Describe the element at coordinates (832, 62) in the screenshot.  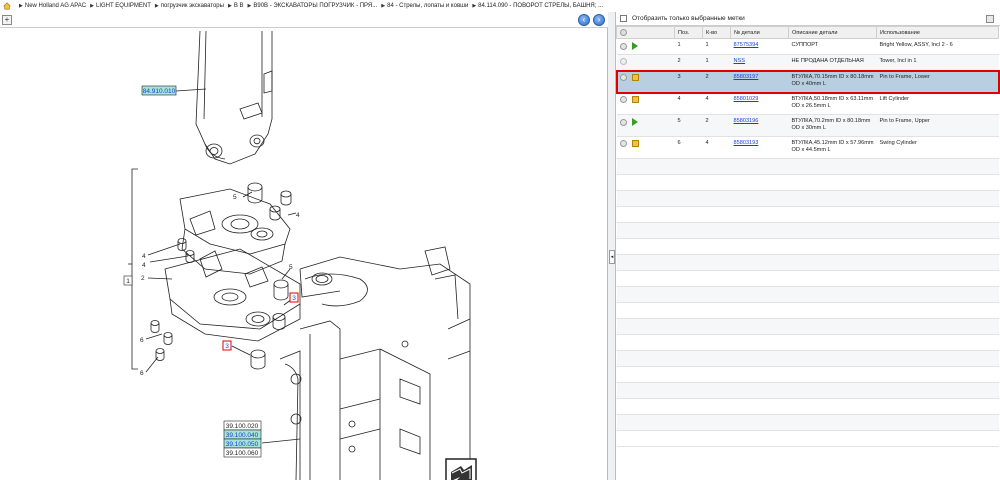
I see `description-cell: НЕ ПРОДАНА ОТДЕЛЬНАЯ` at that location.